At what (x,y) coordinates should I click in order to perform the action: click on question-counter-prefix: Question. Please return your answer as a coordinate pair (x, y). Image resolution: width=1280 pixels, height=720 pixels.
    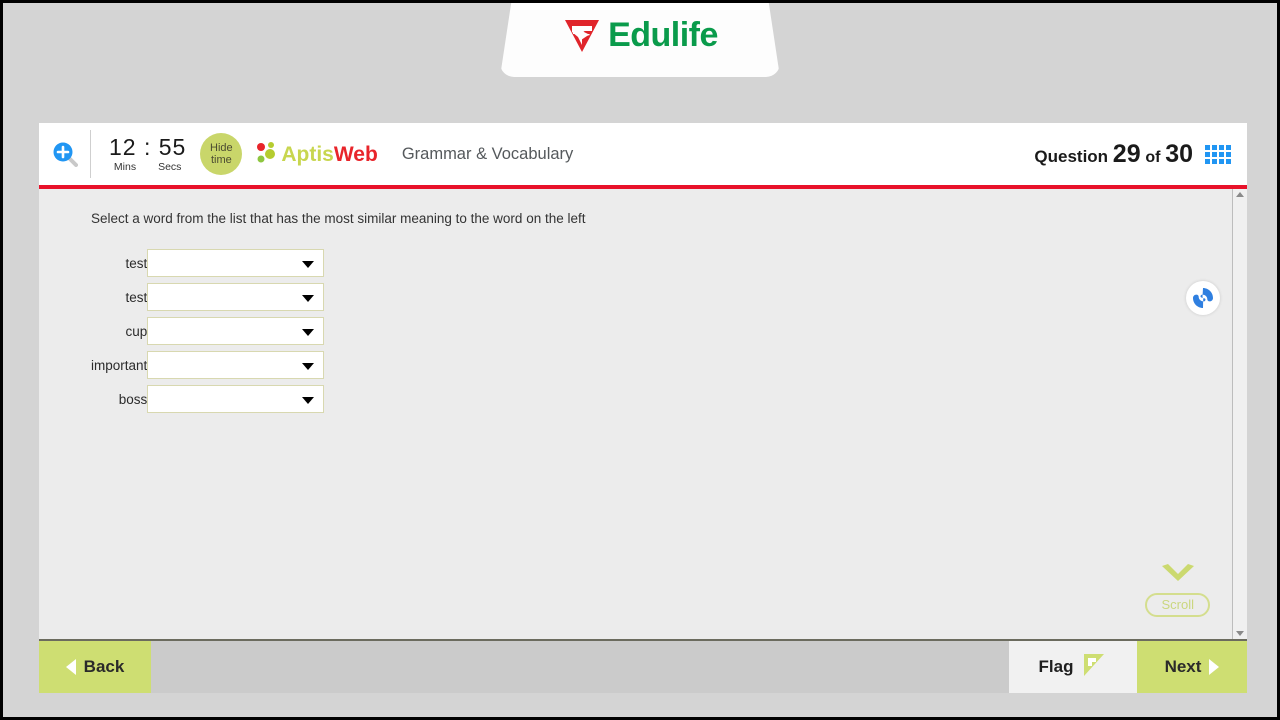
    Looking at the image, I should click on (1071, 156).